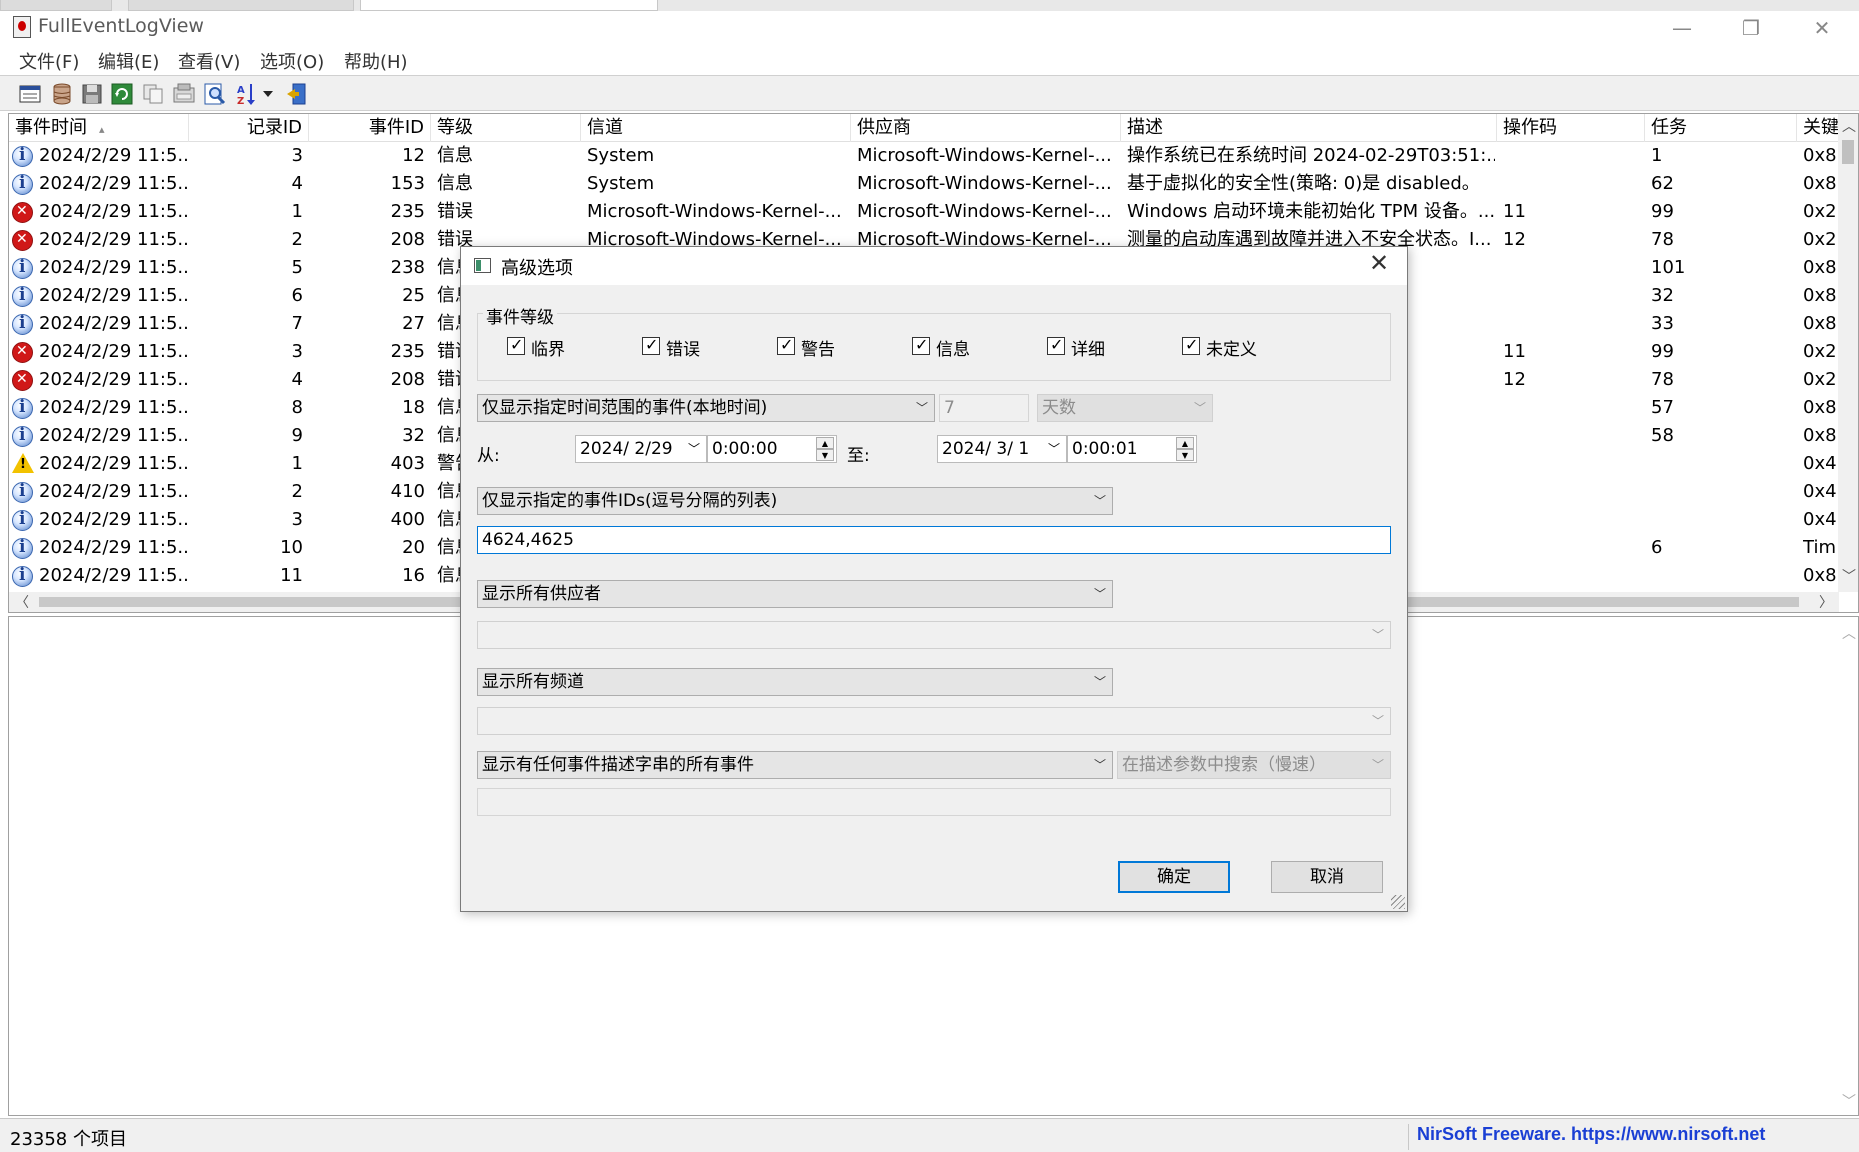  What do you see at coordinates (1662, 407) in the screenshot?
I see `cell-task: 57` at bounding box center [1662, 407].